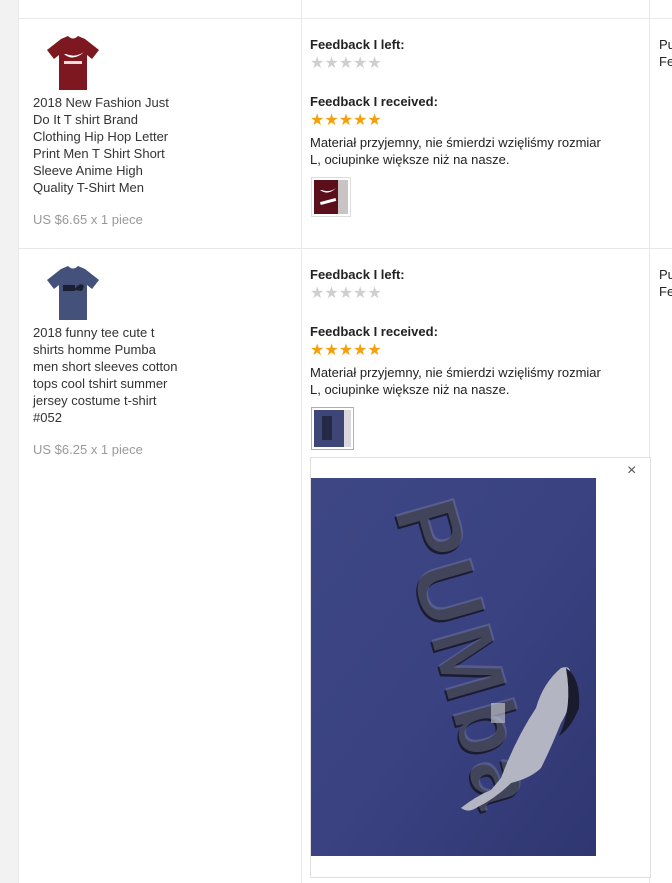  I want to click on product-price: US $6.25 x 1 piece, so click(88, 449).